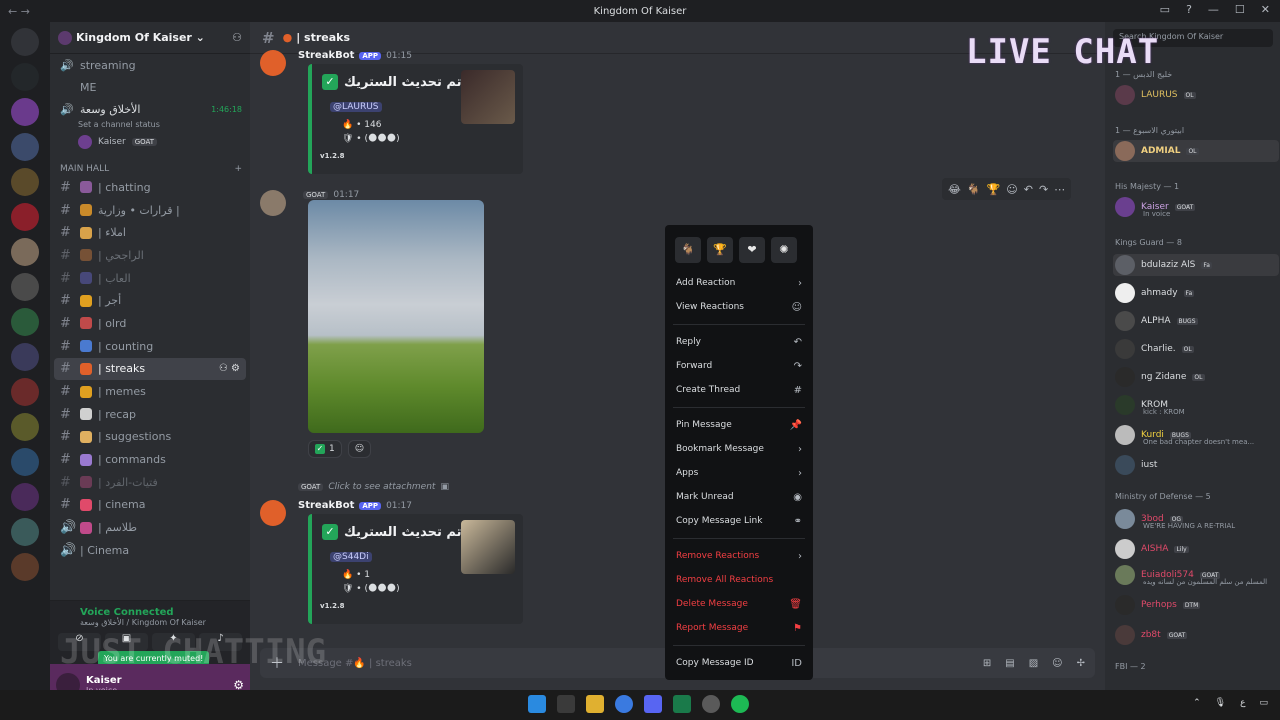 Image resolution: width=1280 pixels, height=720 pixels. I want to click on user-mention: @S44Di, so click(351, 557).